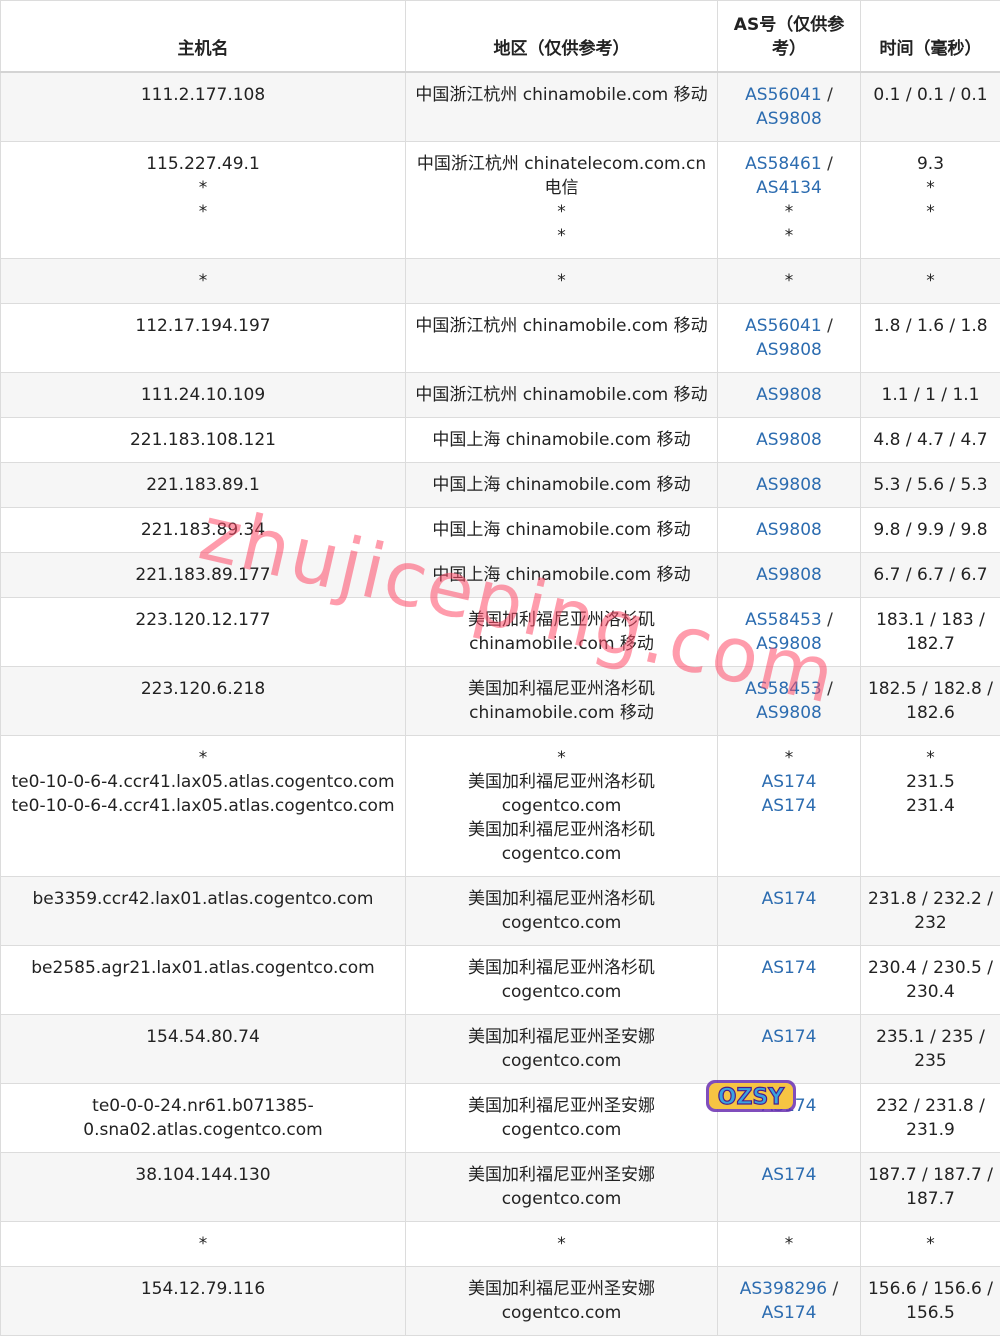  I want to click on host-cell: 221.183.89.1, so click(203, 485).